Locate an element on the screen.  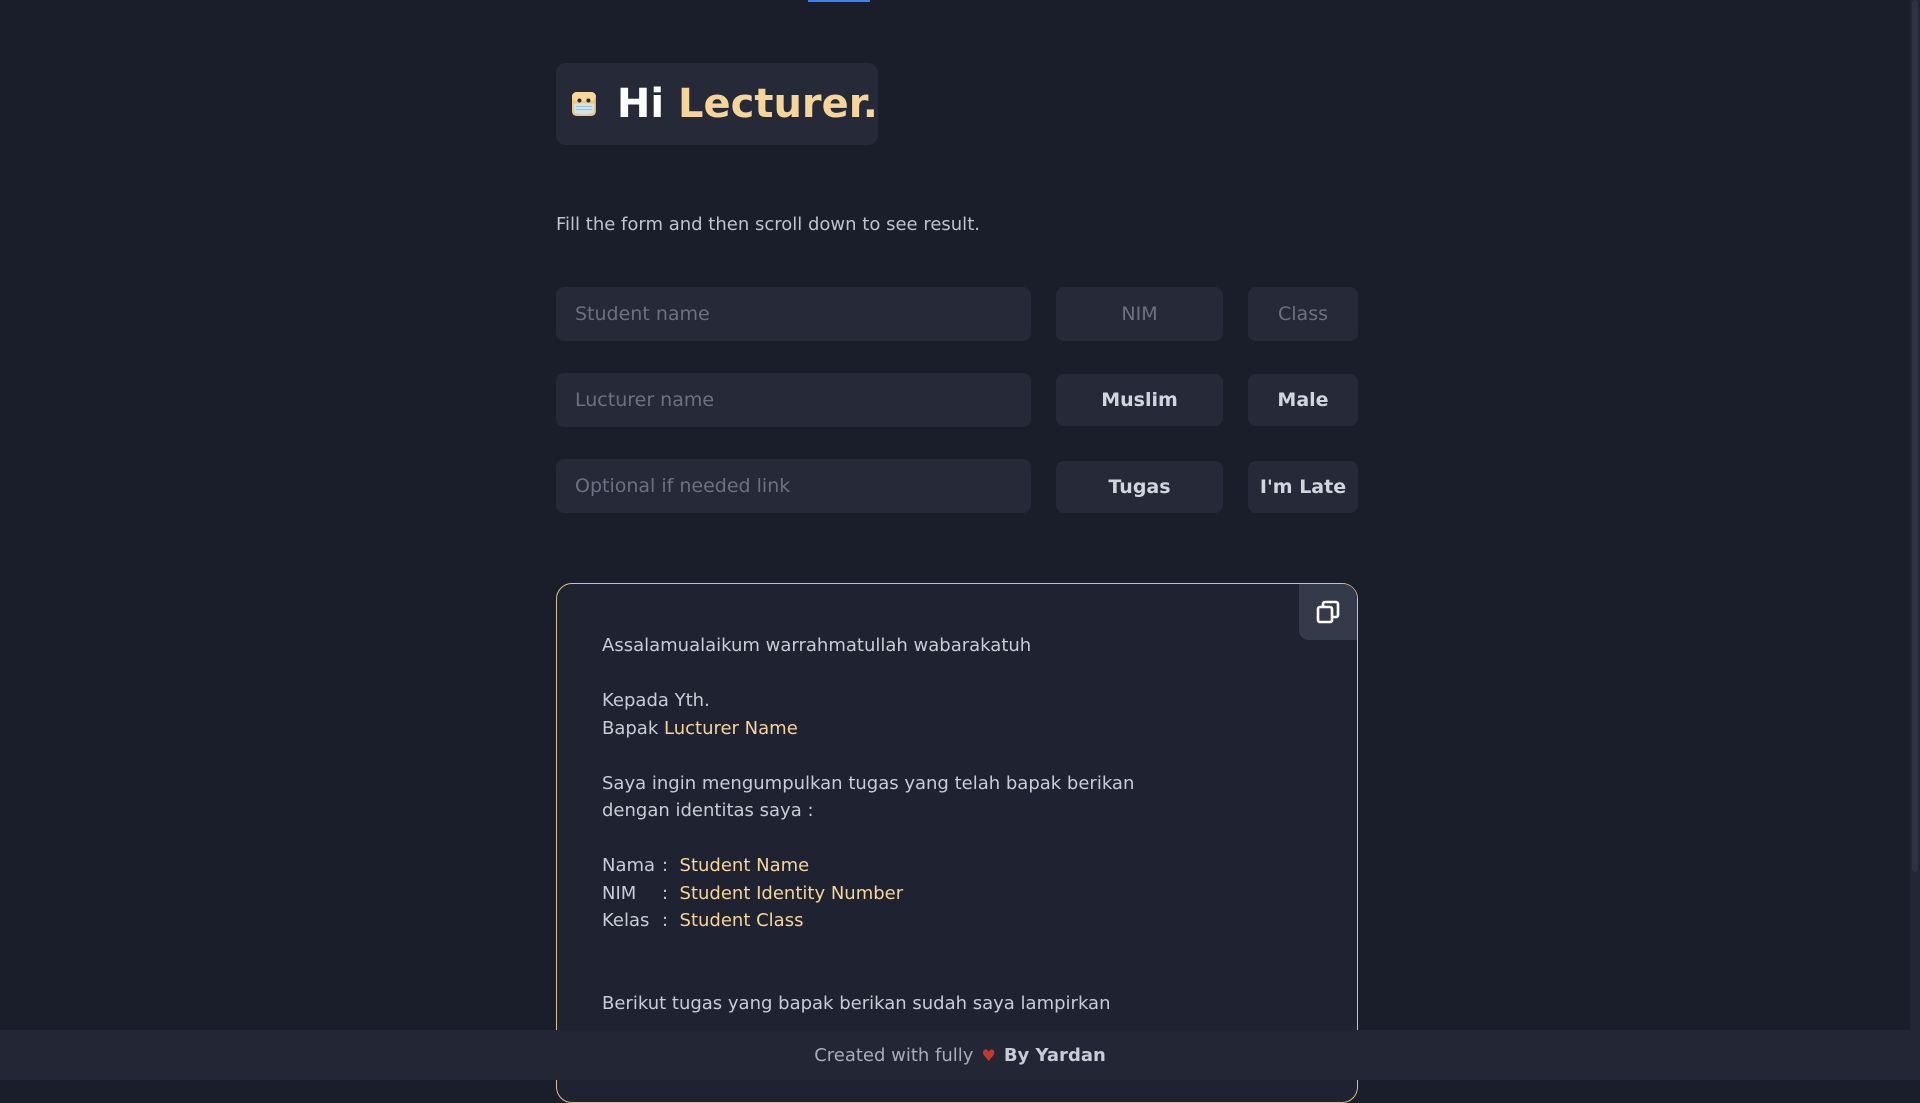
late-toggle-button: I'm Late is located at coordinates (1303, 487).